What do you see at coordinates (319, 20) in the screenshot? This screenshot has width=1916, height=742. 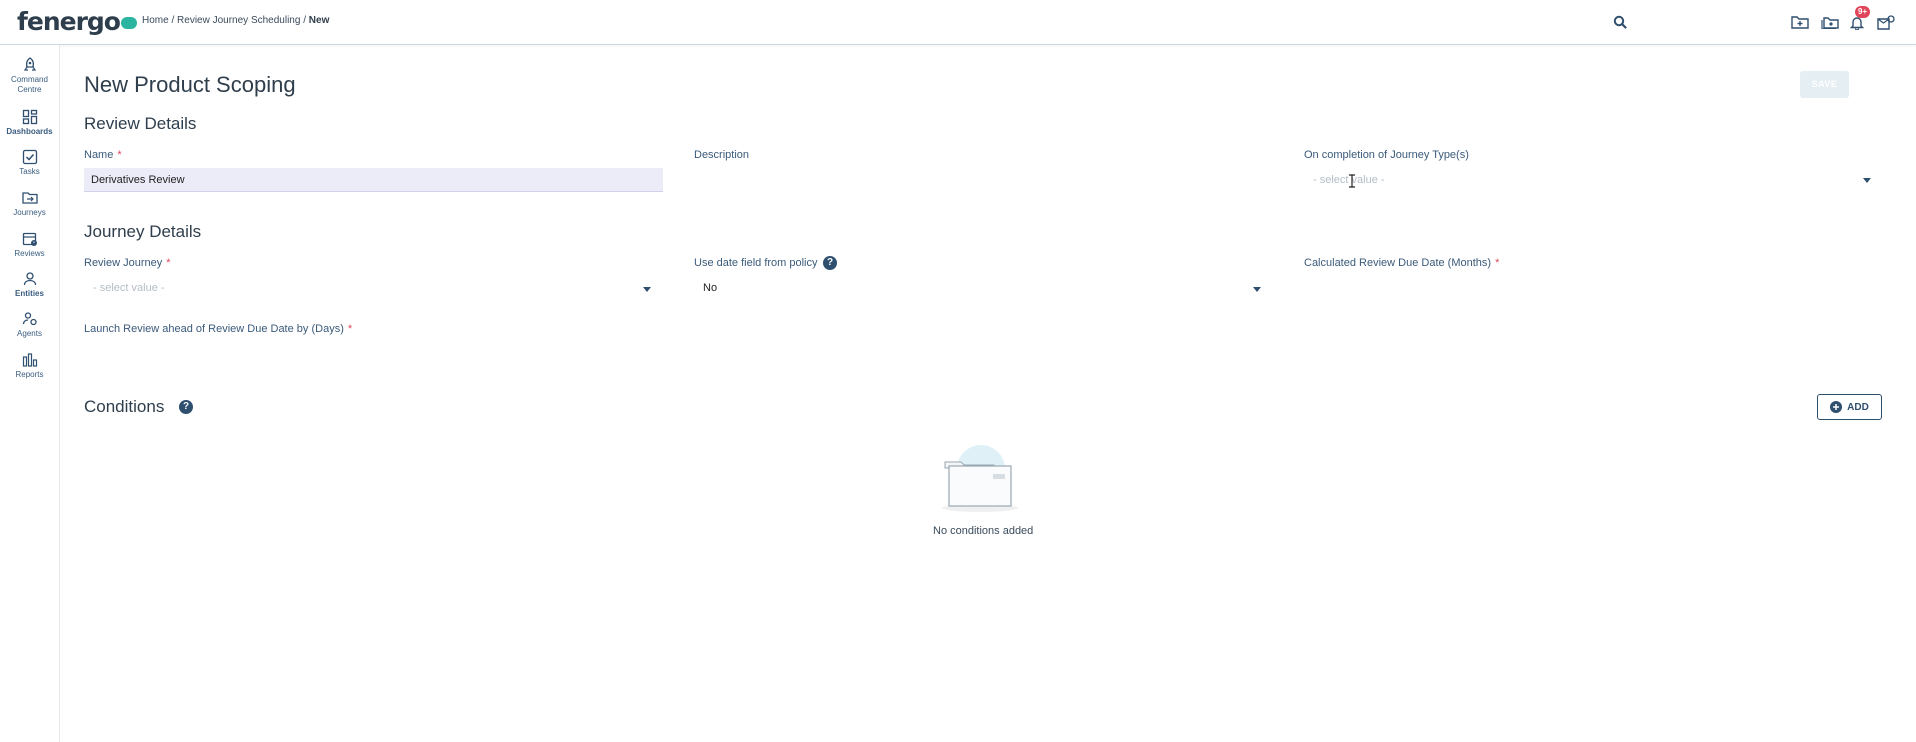 I see `breadcrumb-current: New` at bounding box center [319, 20].